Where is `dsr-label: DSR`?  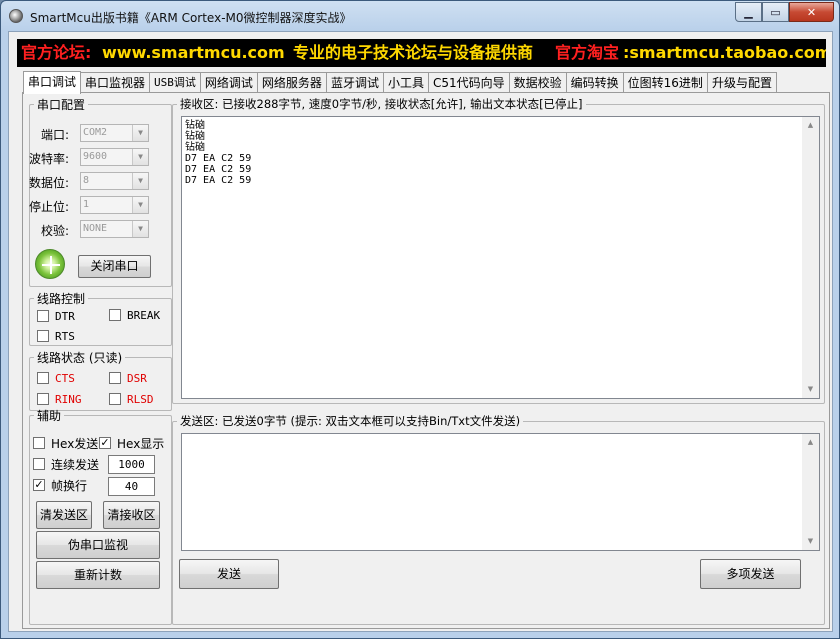 dsr-label: DSR is located at coordinates (137, 378).